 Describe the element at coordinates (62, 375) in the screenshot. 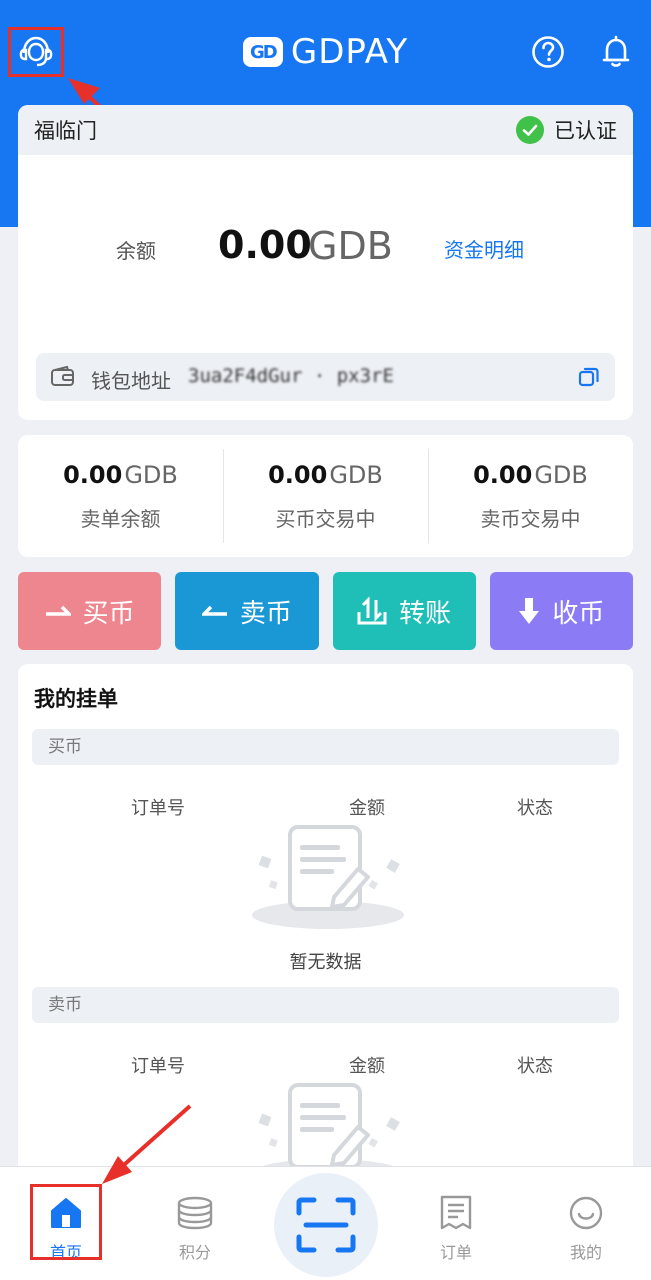

I see `wallet-icon` at that location.